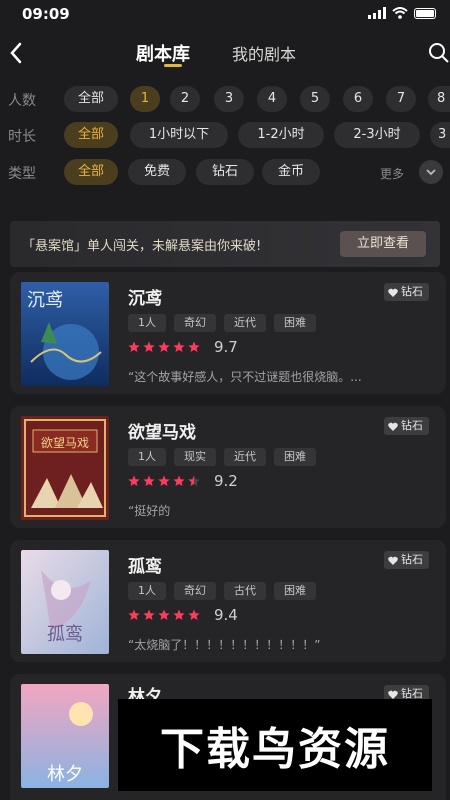 Image resolution: width=450 pixels, height=800 pixels. Describe the element at coordinates (149, 511) in the screenshot. I see `review-snippet: “挺好的` at that location.